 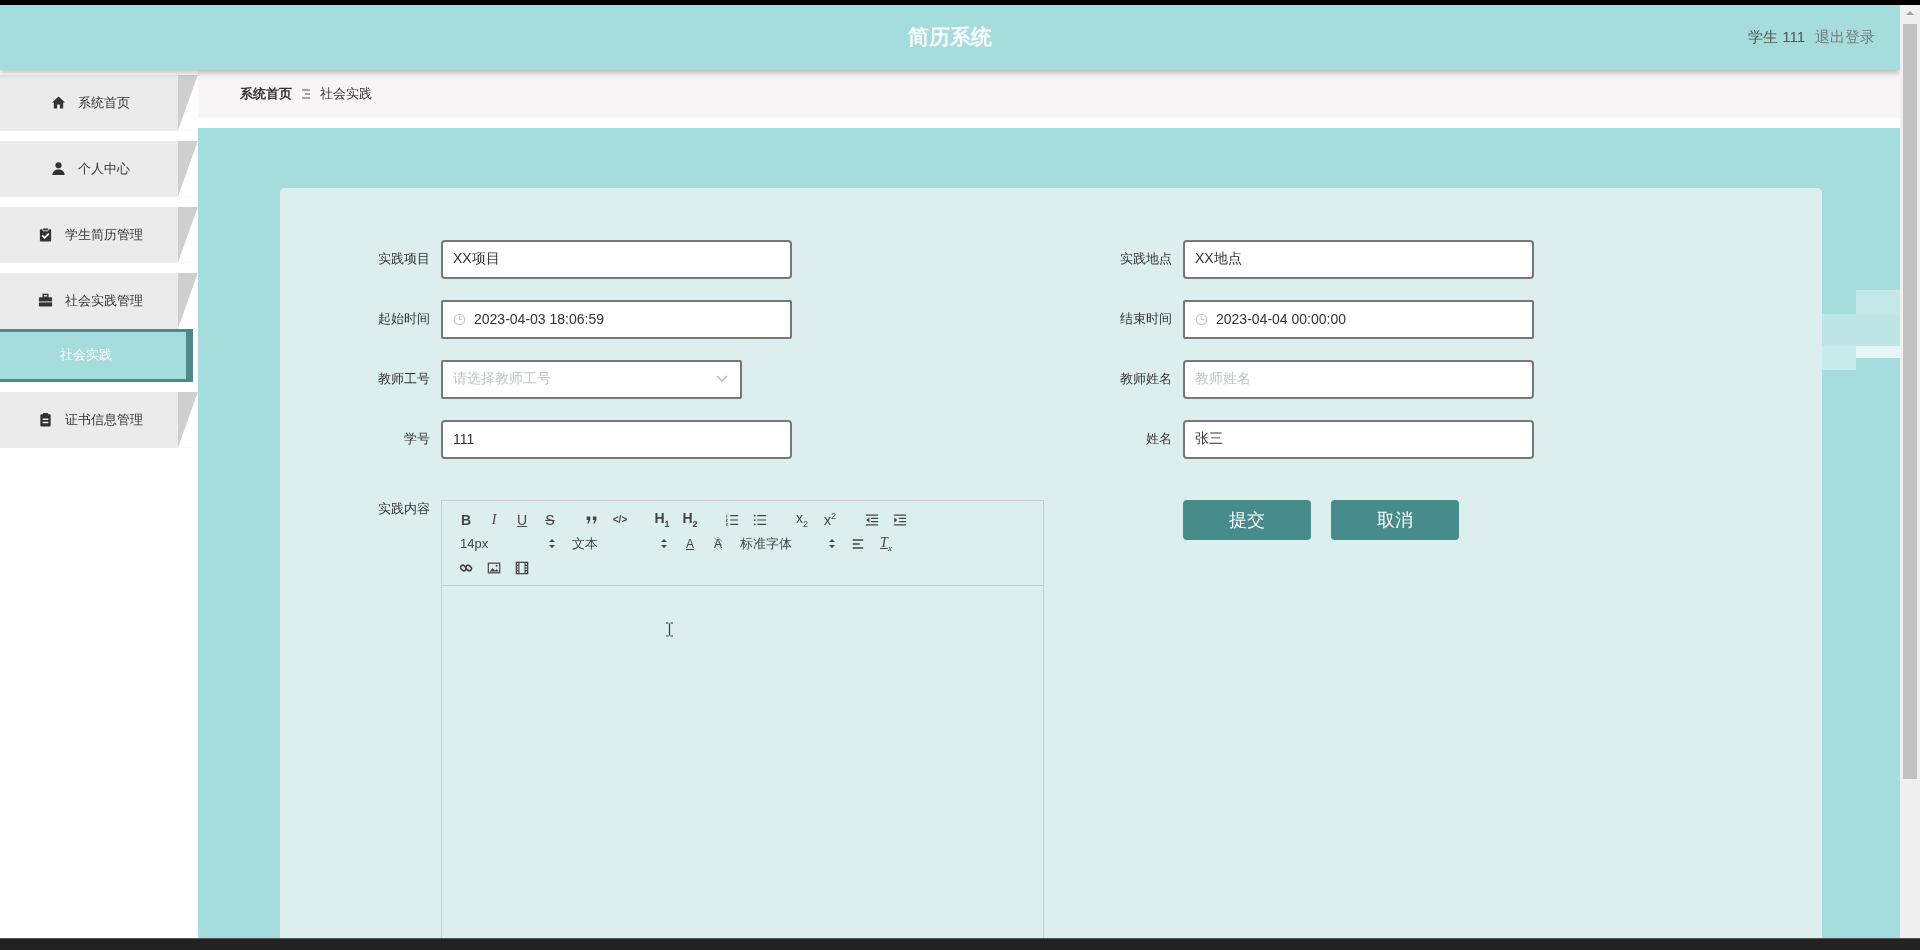 What do you see at coordinates (669, 629) in the screenshot?
I see `text-cursor-icon` at bounding box center [669, 629].